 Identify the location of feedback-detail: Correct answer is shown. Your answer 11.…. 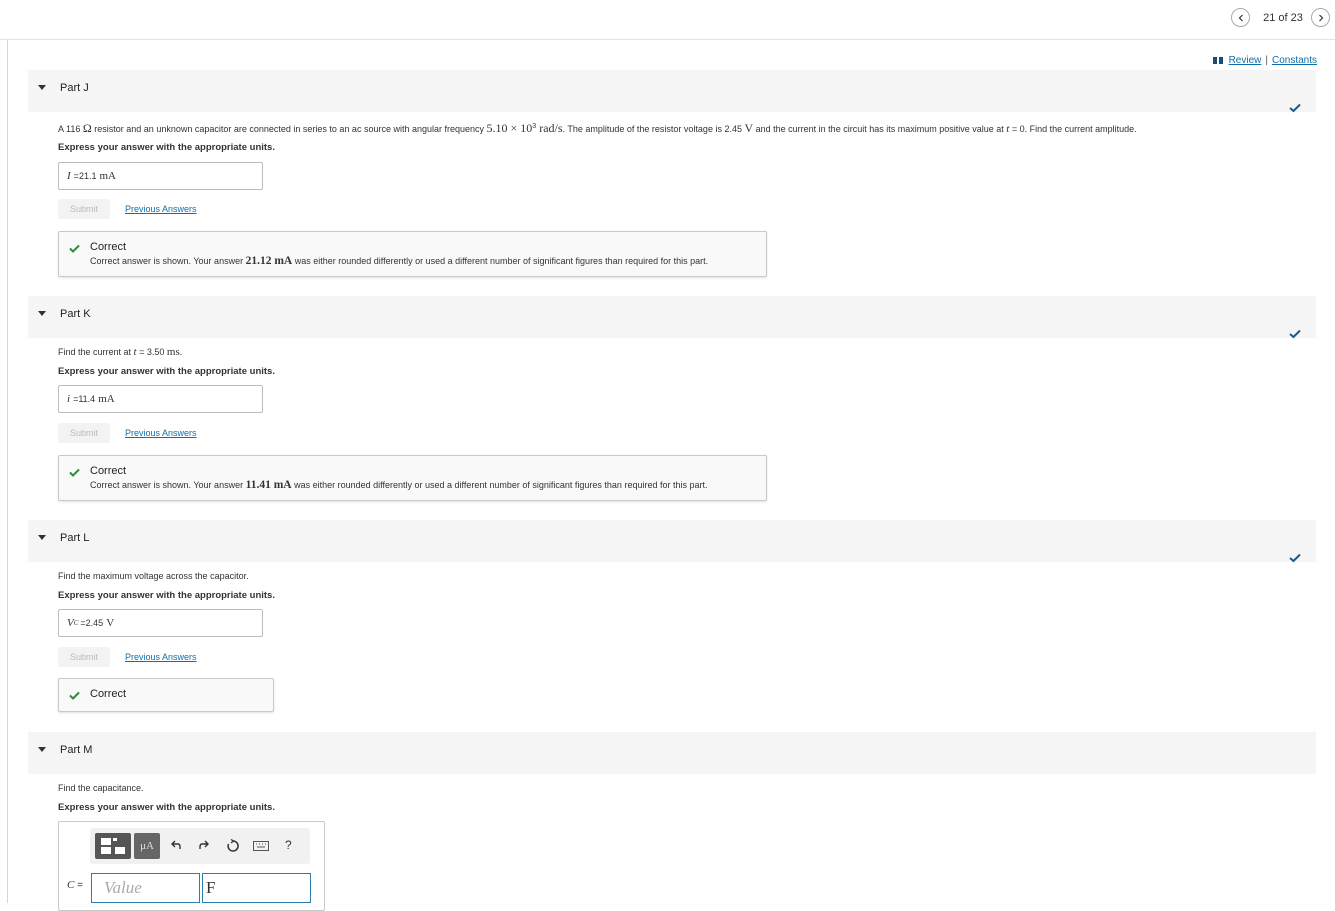
(399, 485).